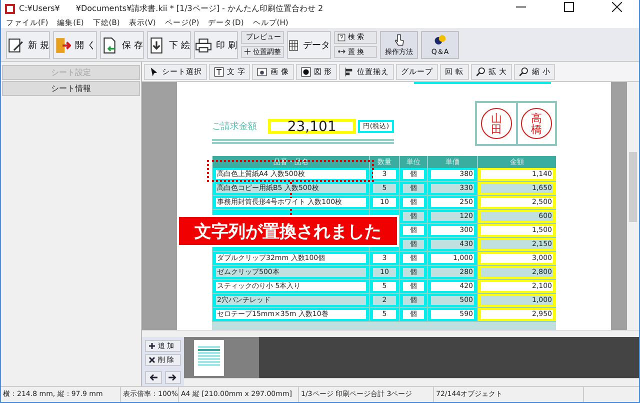 The width and height of the screenshot is (640, 403). I want to click on text-frame-icon, so click(219, 72).